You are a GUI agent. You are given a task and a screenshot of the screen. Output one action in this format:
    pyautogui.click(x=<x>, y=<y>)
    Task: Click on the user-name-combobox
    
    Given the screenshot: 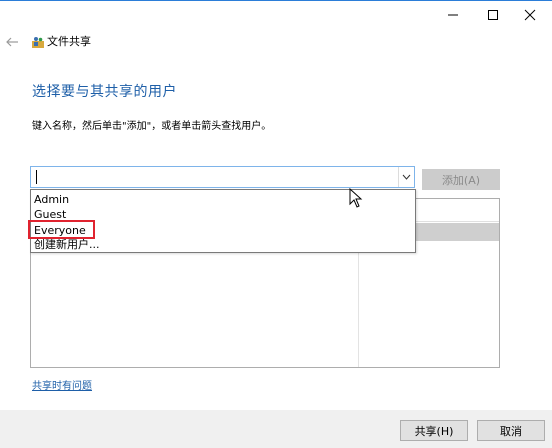 What is the action you would take?
    pyautogui.click(x=222, y=177)
    